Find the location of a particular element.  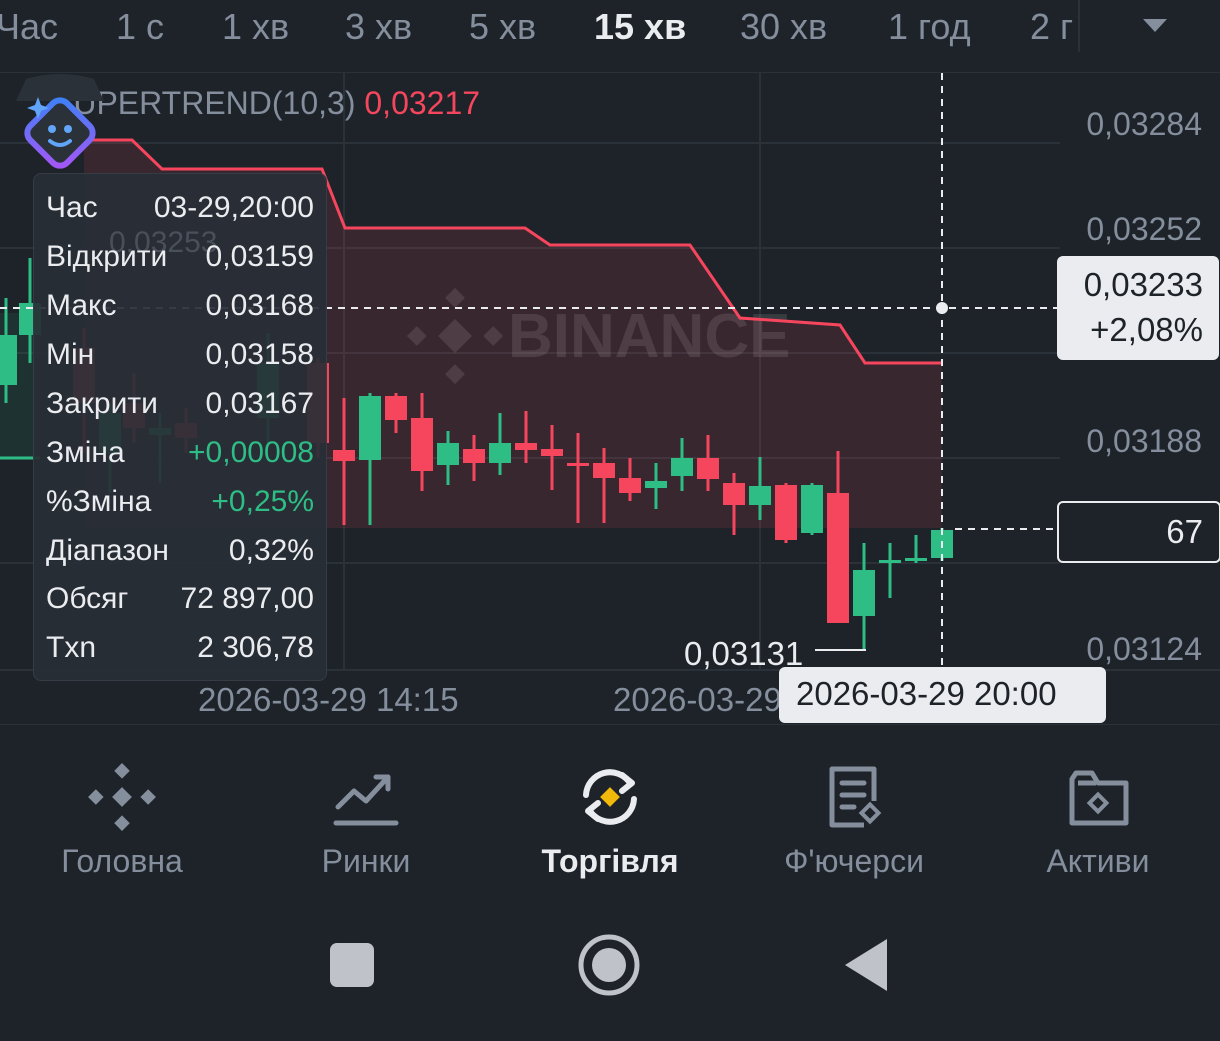

timeframe-1m: 1 хв is located at coordinates (255, 27).